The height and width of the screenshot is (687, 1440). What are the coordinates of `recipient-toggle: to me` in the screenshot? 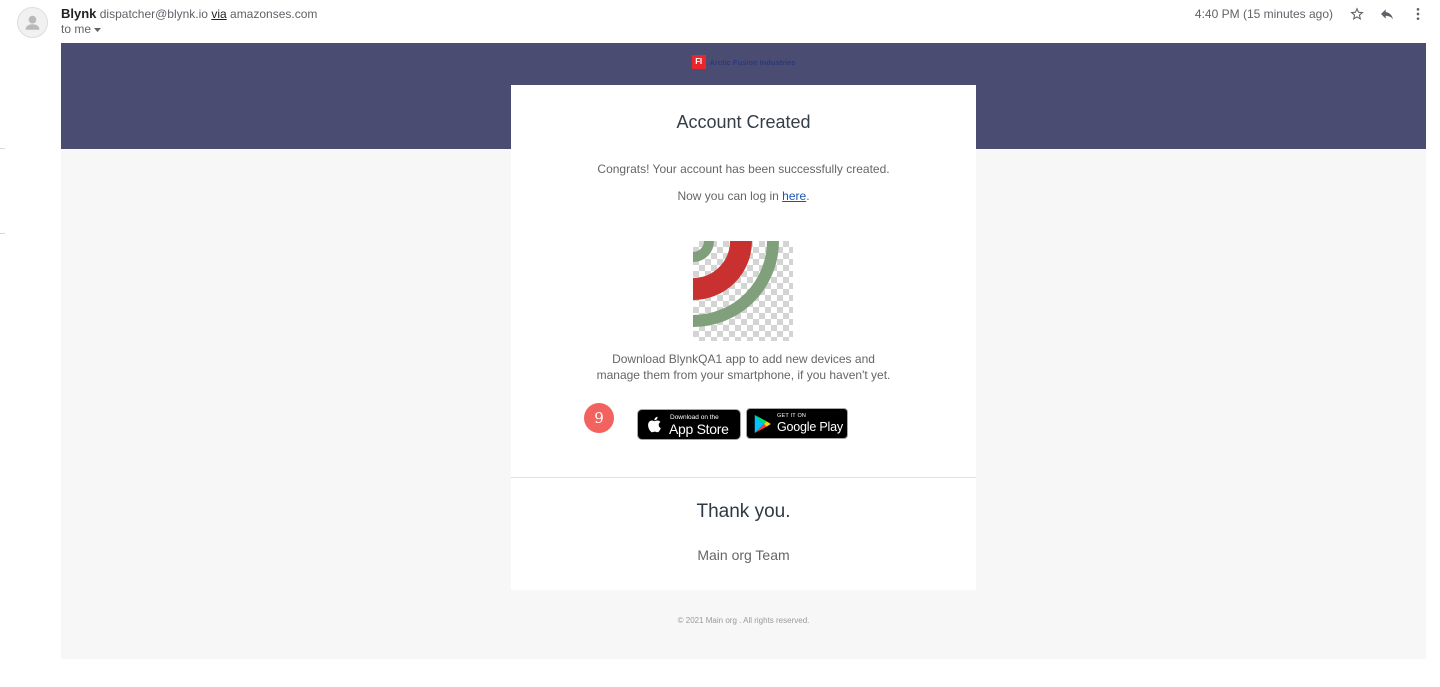 It's located at (81, 29).